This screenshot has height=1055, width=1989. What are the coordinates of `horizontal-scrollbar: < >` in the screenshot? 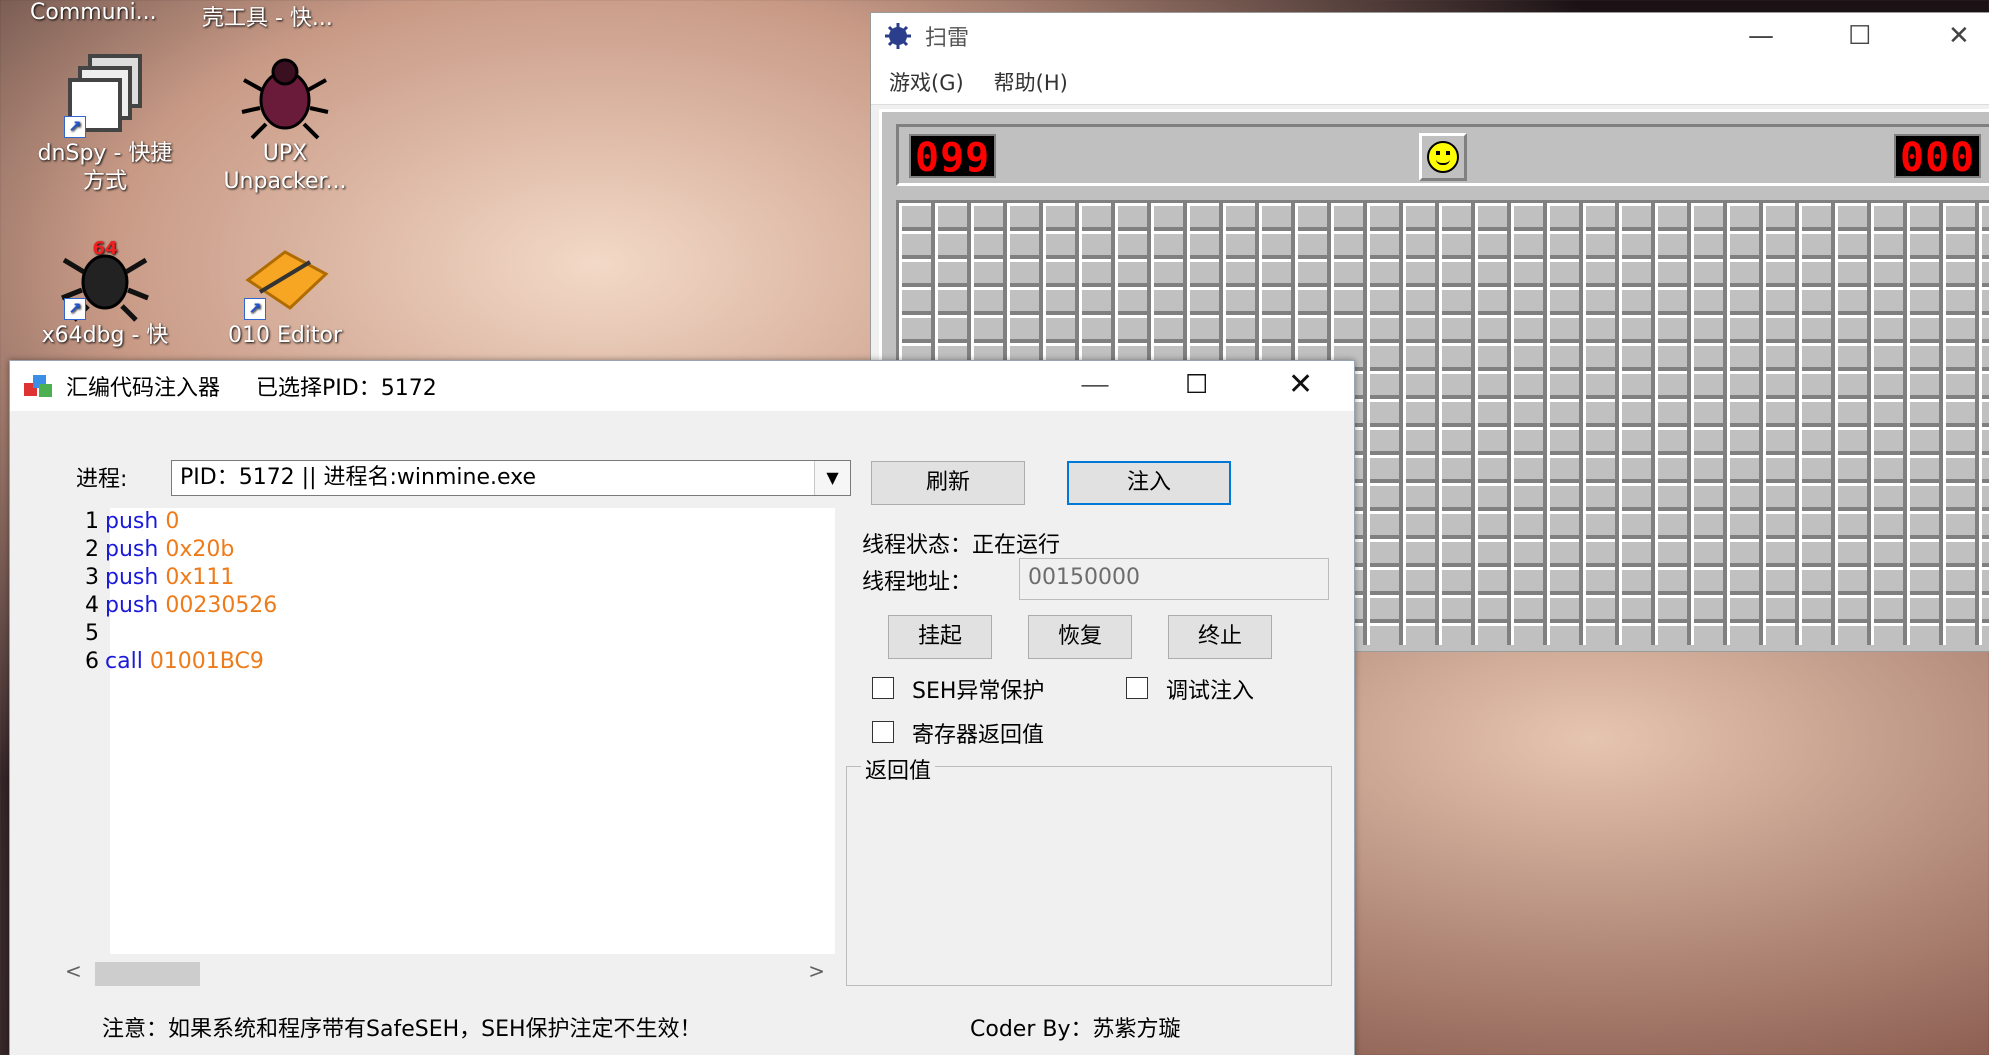 It's located at (445, 974).